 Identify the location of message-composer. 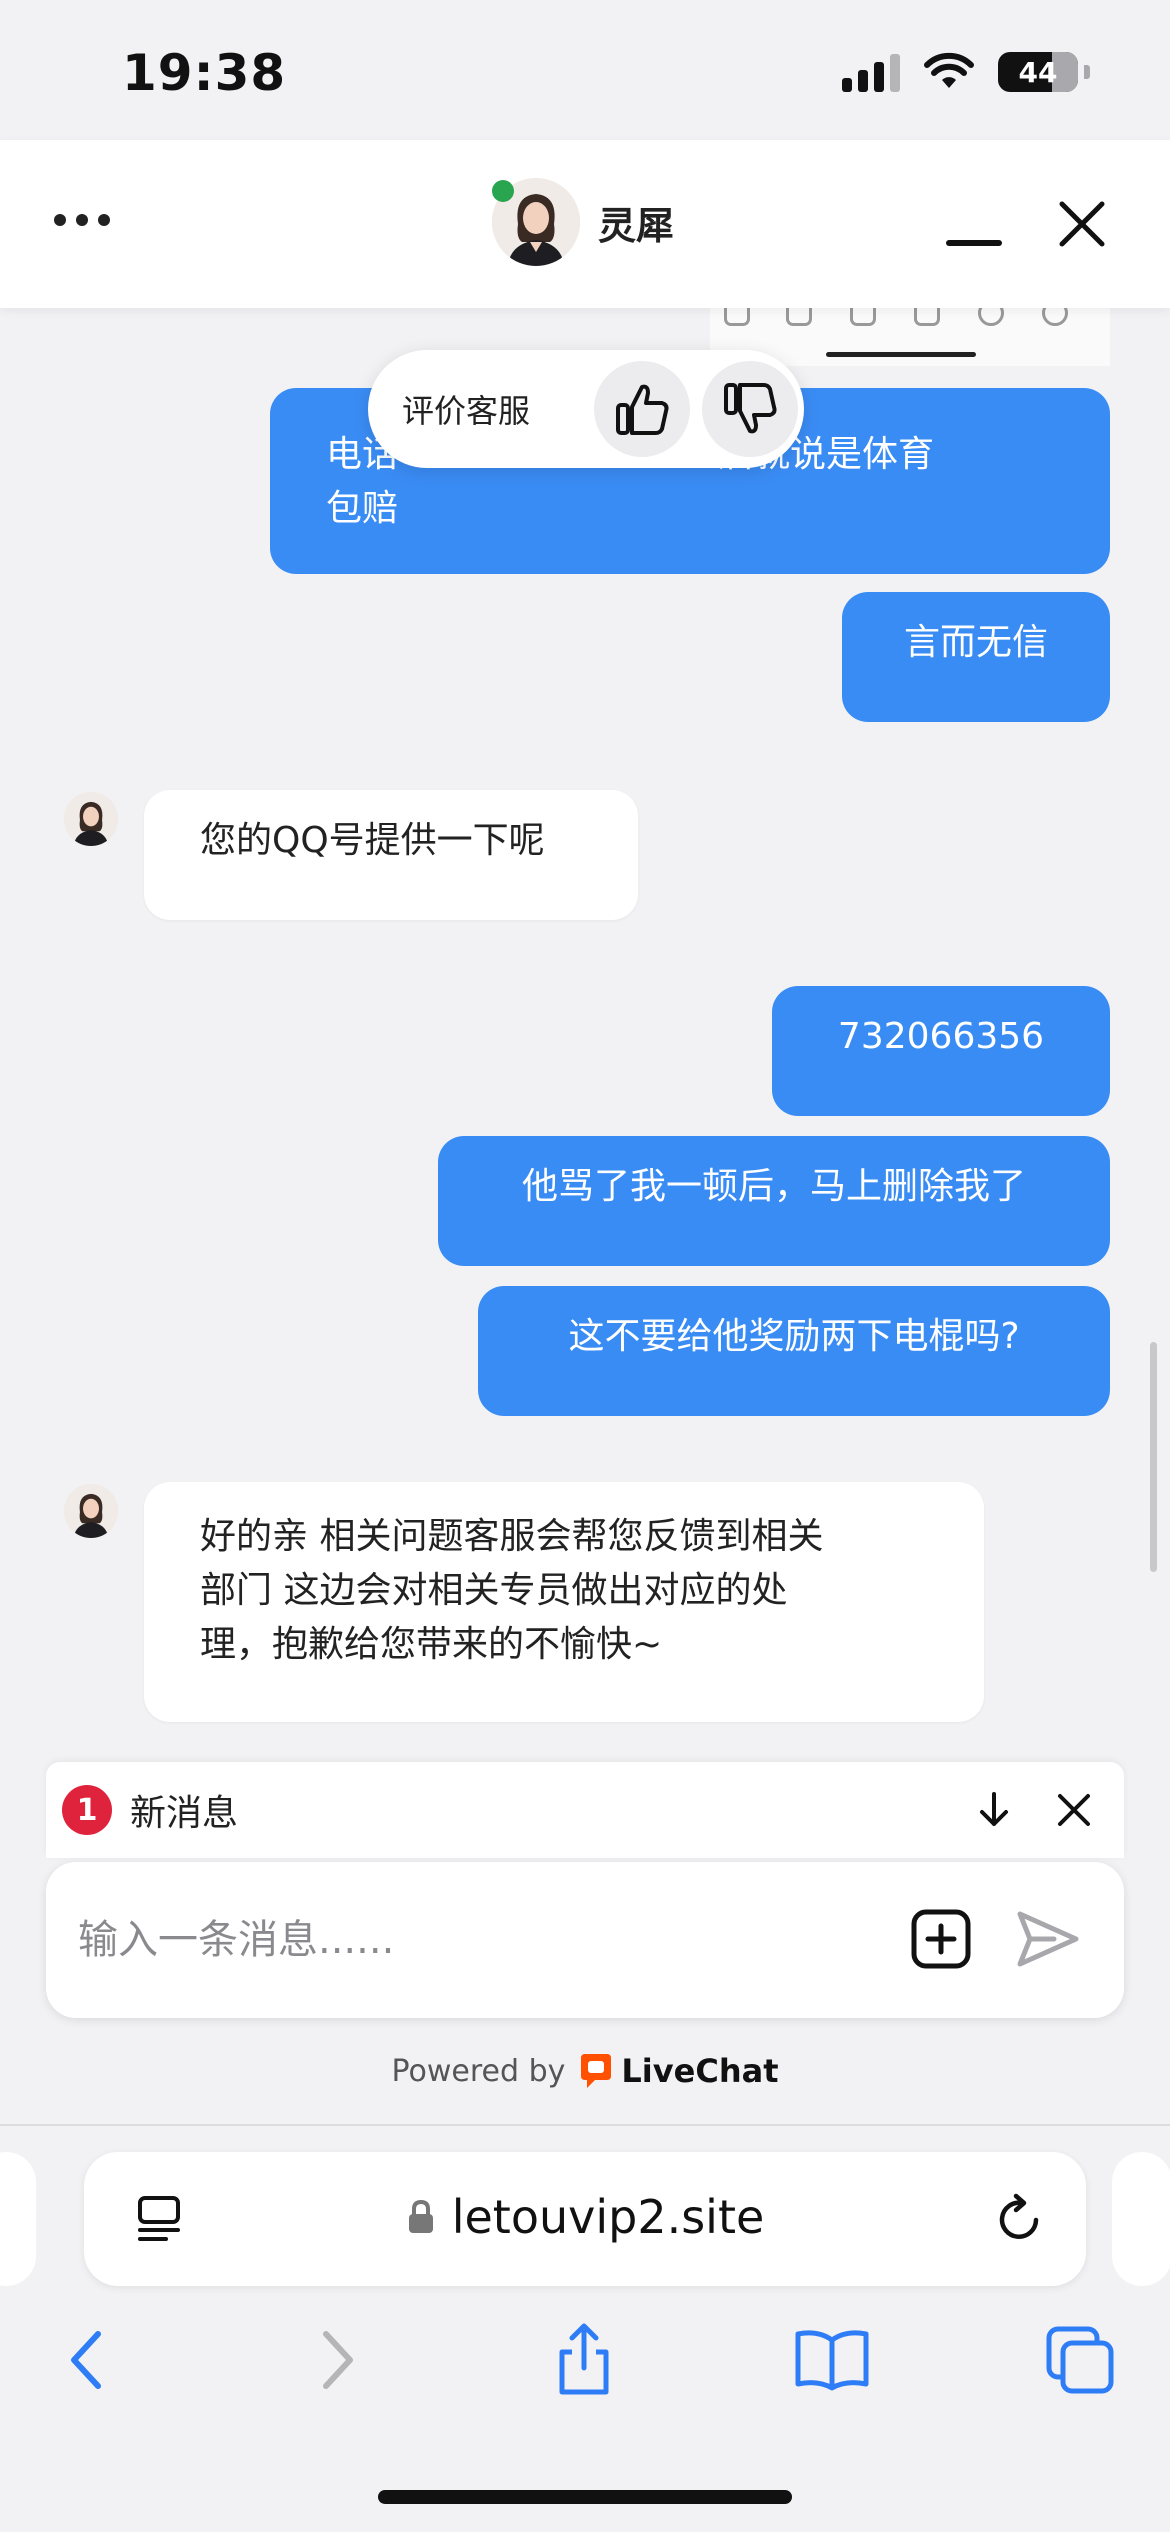
(585, 1940).